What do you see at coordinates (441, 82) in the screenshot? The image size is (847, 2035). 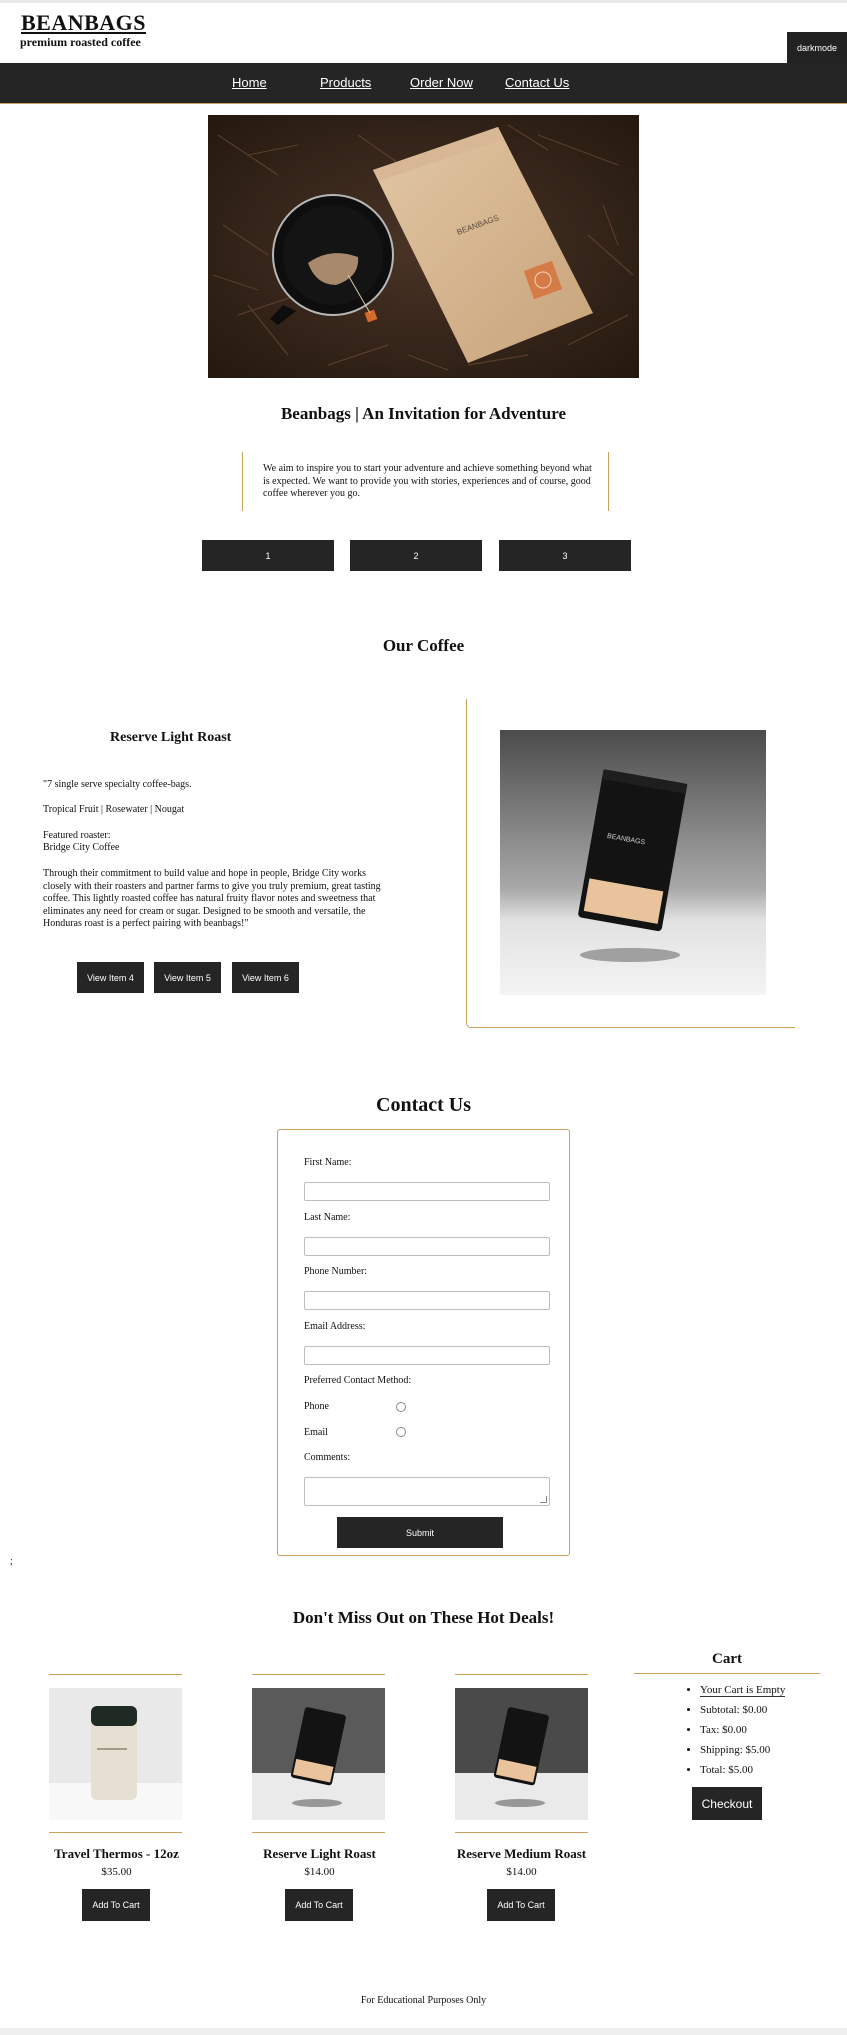 I see `nav-link-order-now: Order Now` at bounding box center [441, 82].